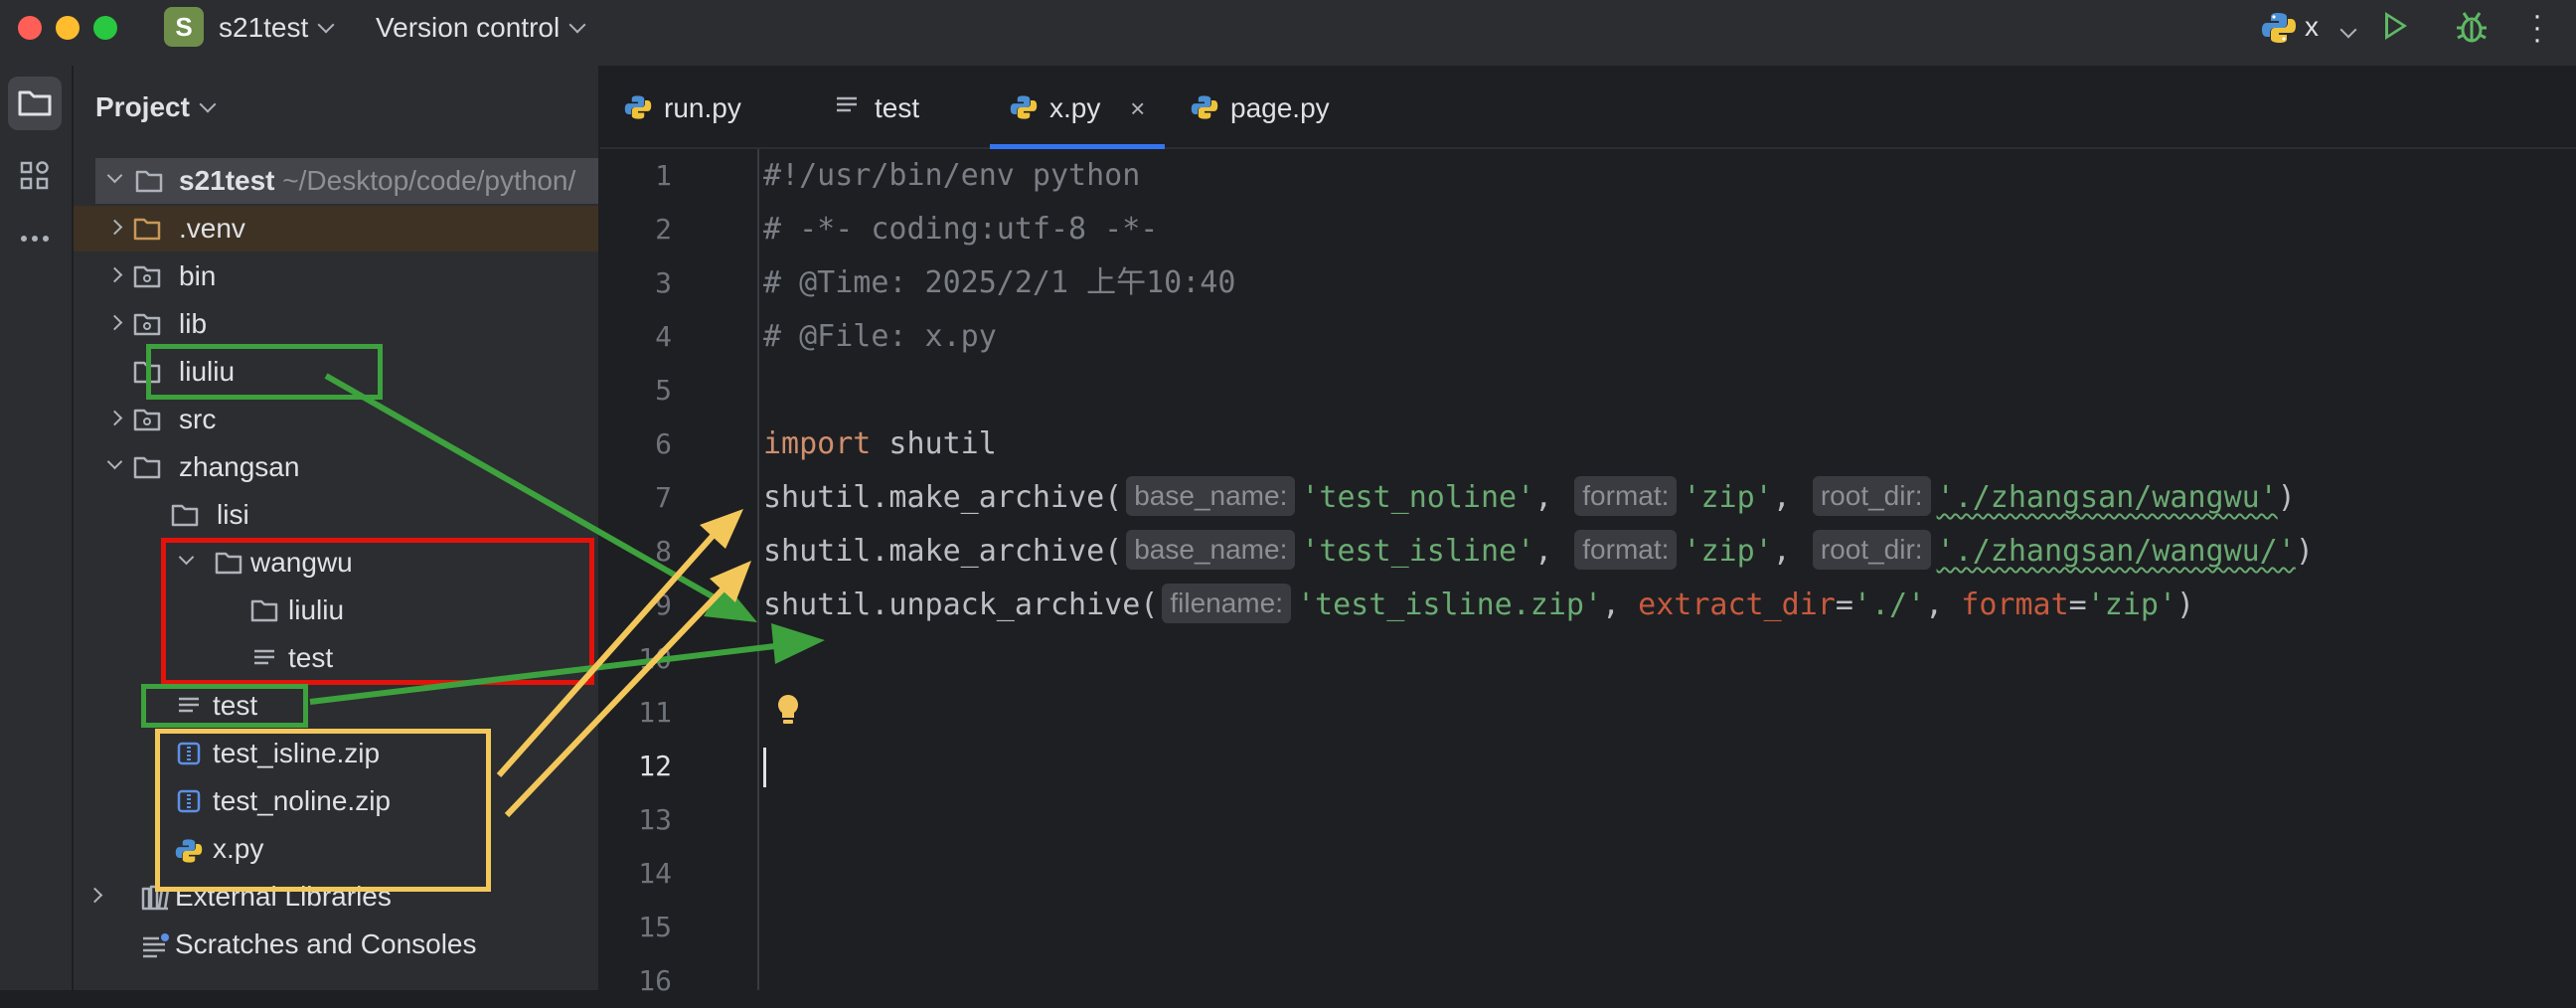  What do you see at coordinates (193, 323) in the screenshot?
I see `tree-item-label: lib` at bounding box center [193, 323].